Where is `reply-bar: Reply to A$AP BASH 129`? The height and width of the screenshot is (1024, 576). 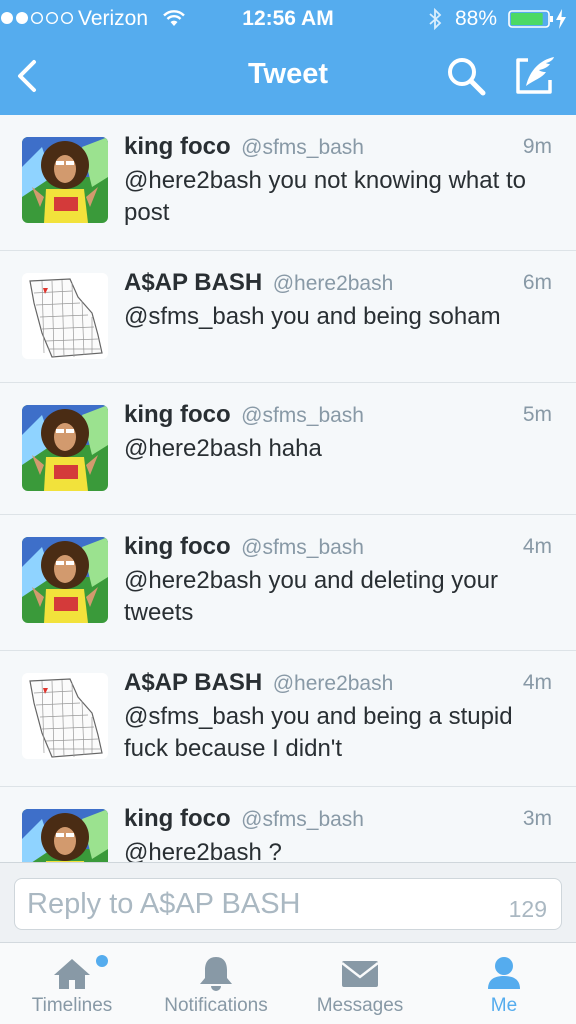
reply-bar: Reply to A$AP BASH 129 is located at coordinates (288, 902).